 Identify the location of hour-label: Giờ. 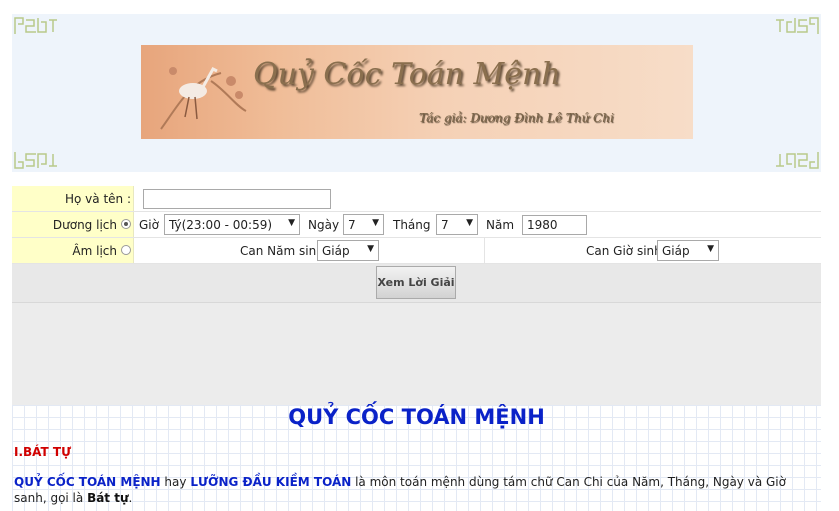
(149, 225).